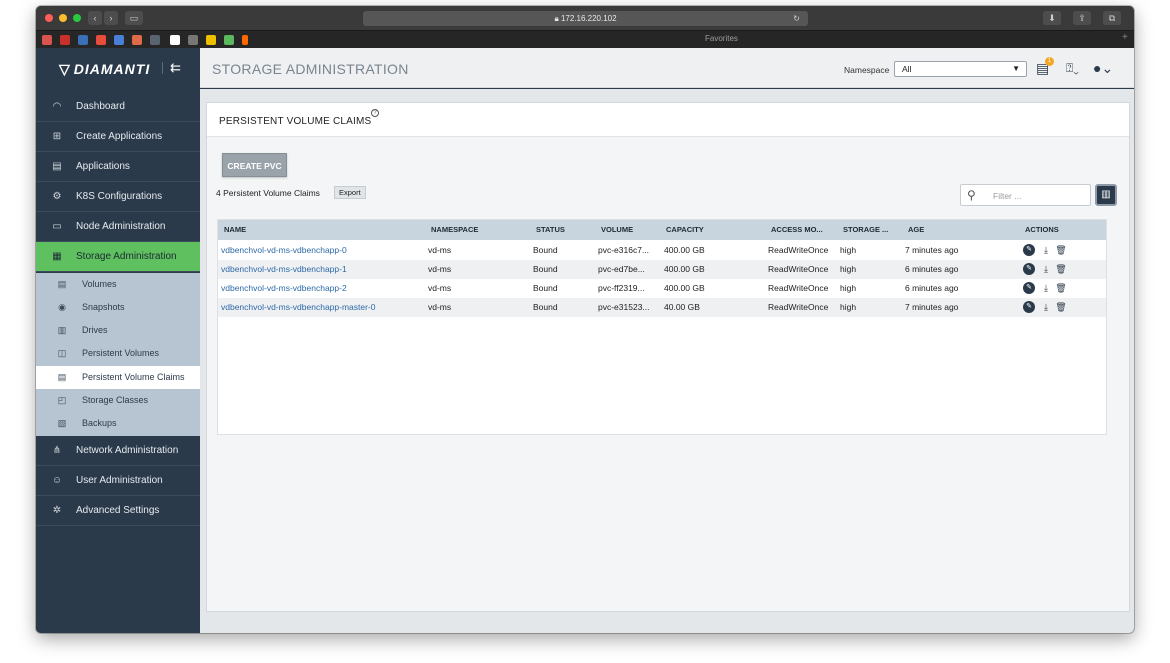 Image resolution: width=1170 pixels, height=663 pixels. Describe the element at coordinates (83, 40) in the screenshot. I see `bookmark-app-icon` at that location.